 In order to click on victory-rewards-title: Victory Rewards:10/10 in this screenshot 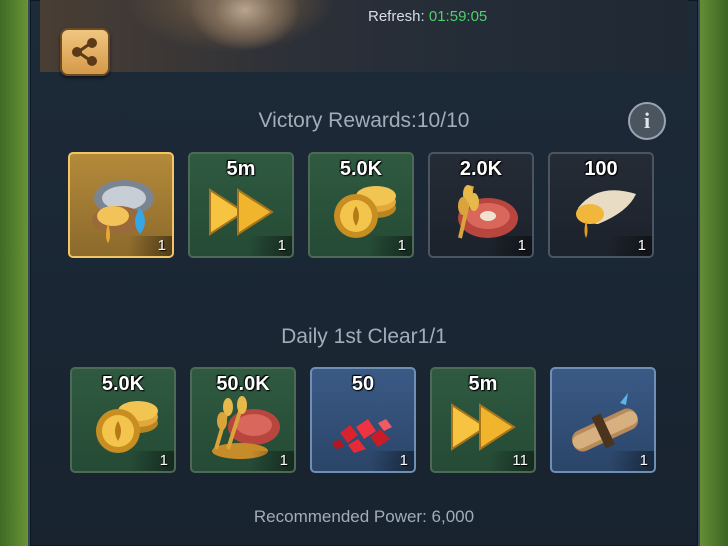, I will do `click(364, 120)`.